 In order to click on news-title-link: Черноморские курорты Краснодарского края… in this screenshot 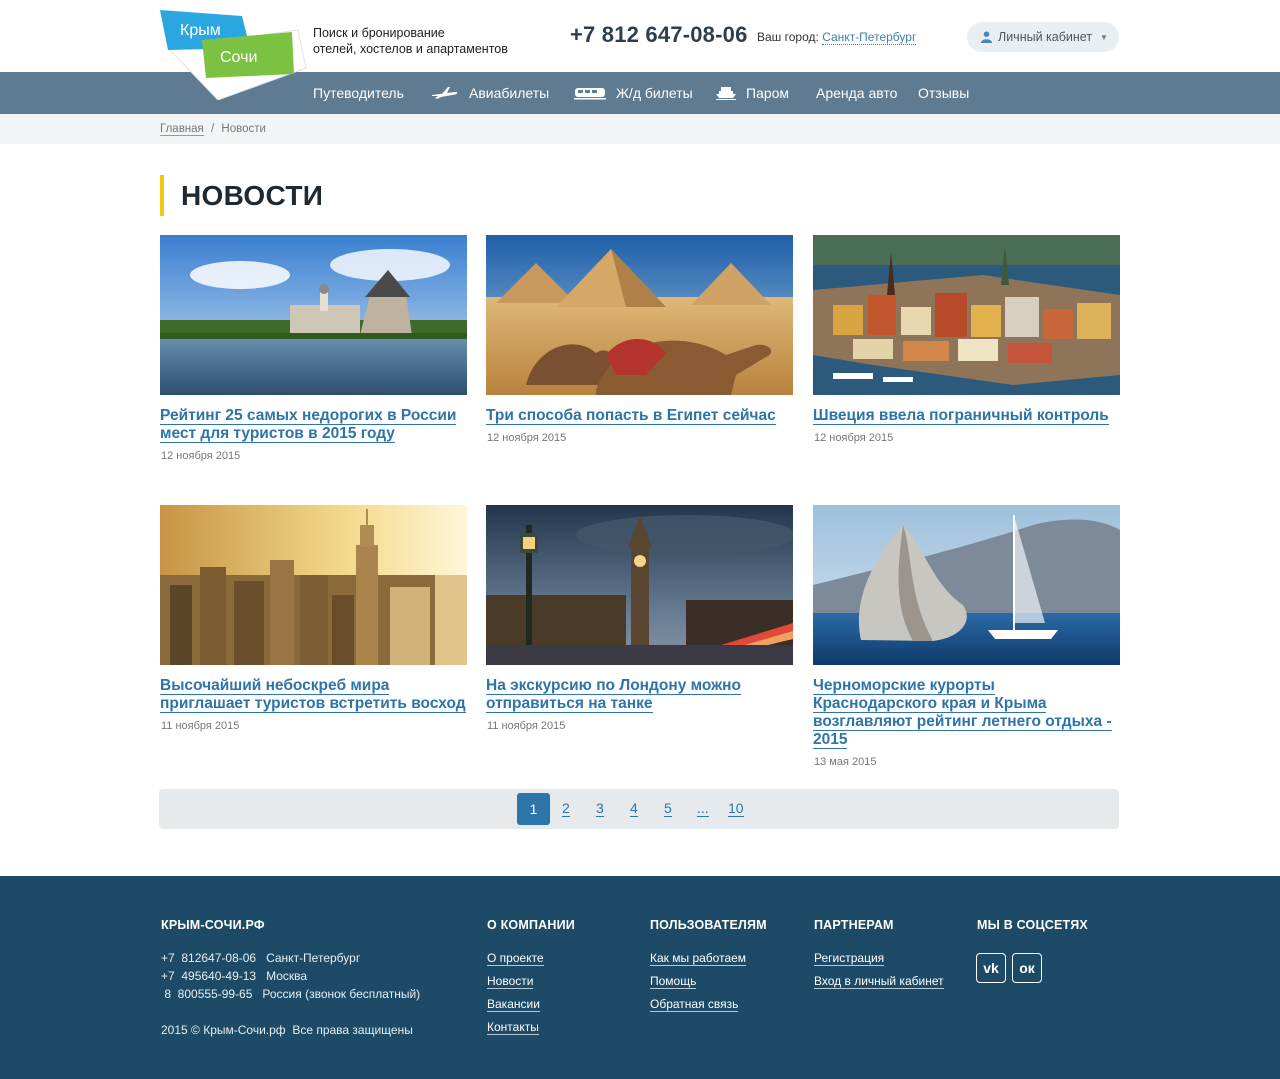, I will do `click(966, 713)`.